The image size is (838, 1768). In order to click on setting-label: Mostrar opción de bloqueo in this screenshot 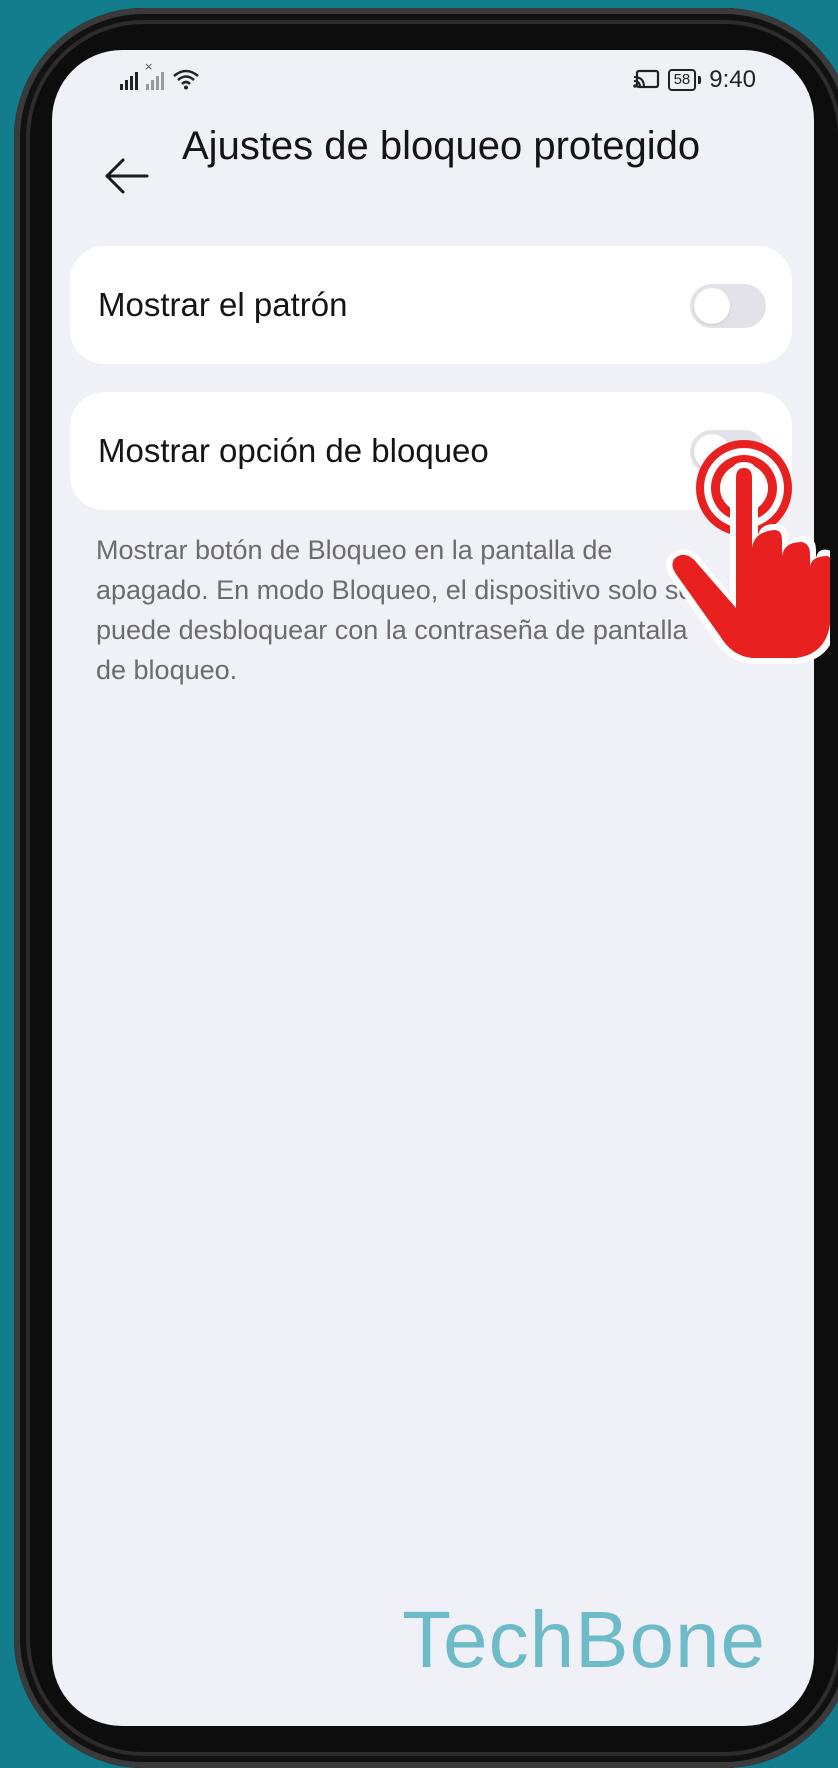, I will do `click(293, 450)`.